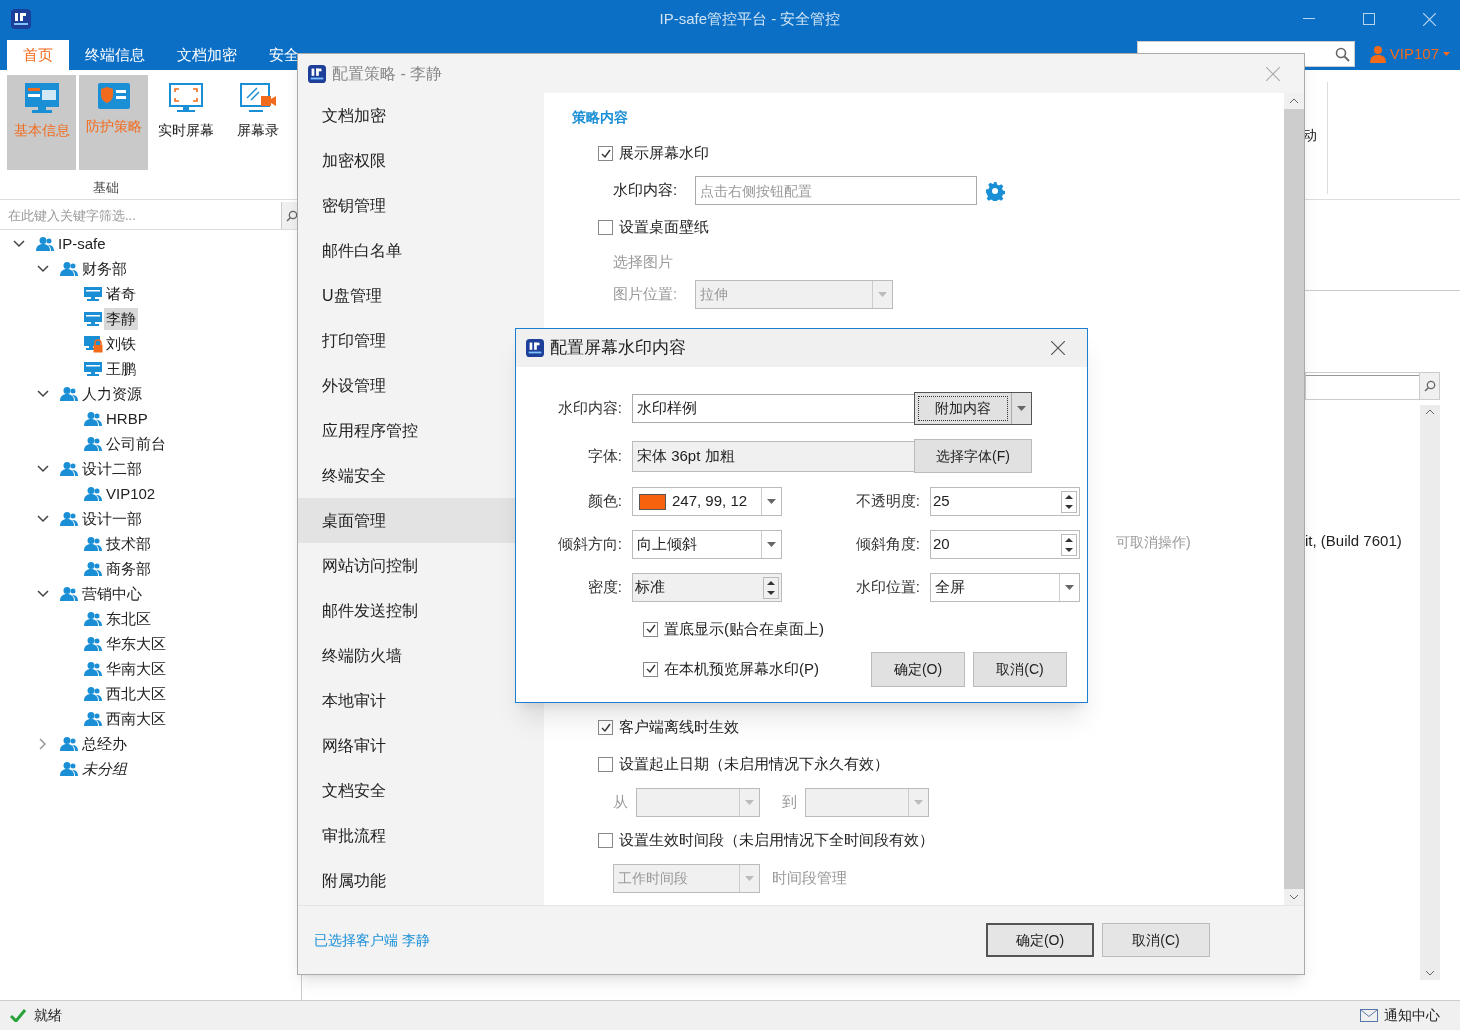 The height and width of the screenshot is (1030, 1460). What do you see at coordinates (707, 587) in the screenshot?
I see `density-spinbox: 标准` at bounding box center [707, 587].